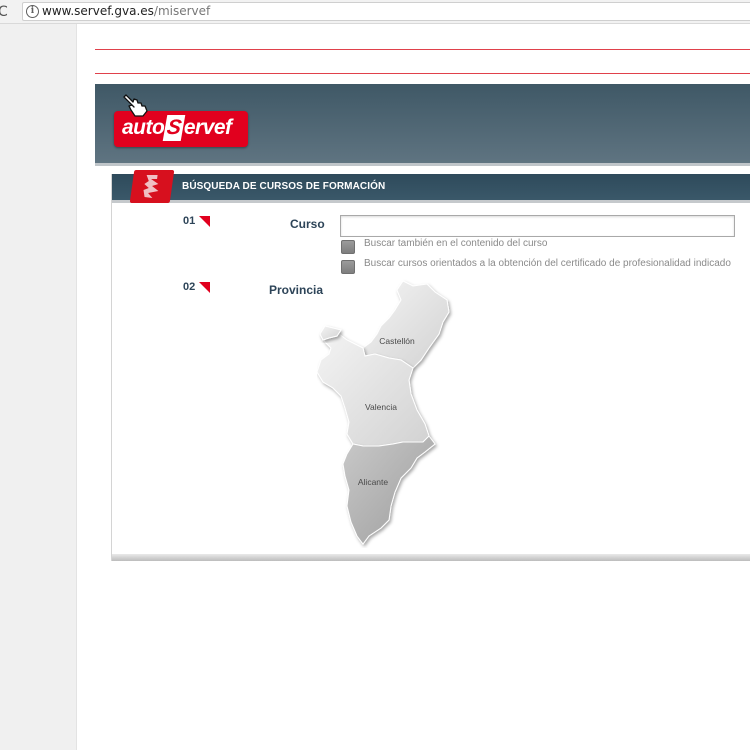  Describe the element at coordinates (422, 125) in the screenshot. I see `header-banner: autoServef` at that location.